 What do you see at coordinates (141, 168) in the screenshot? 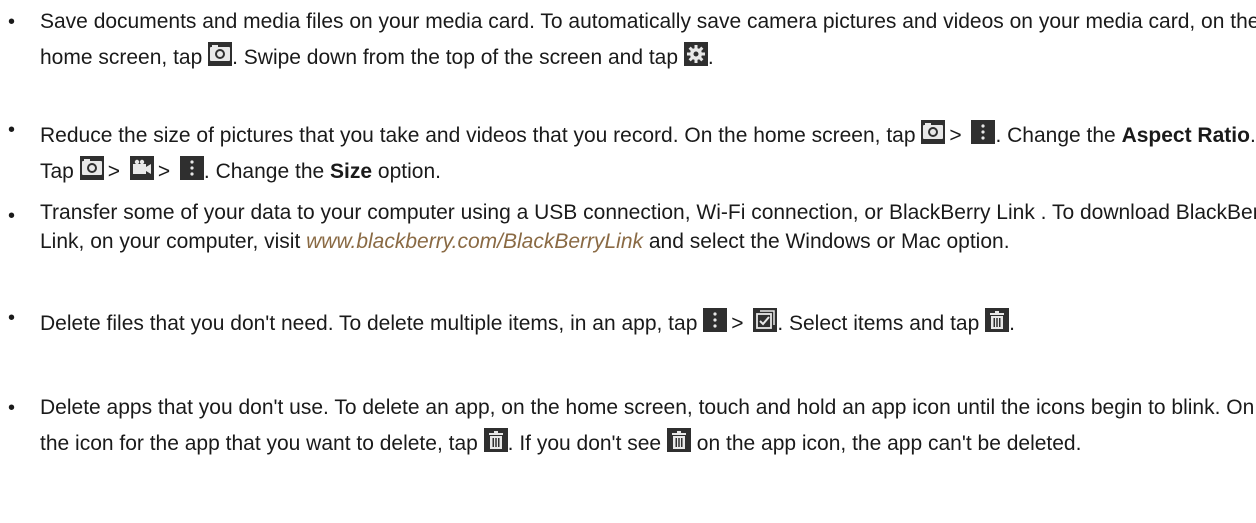
I see `video-camera-icon` at bounding box center [141, 168].